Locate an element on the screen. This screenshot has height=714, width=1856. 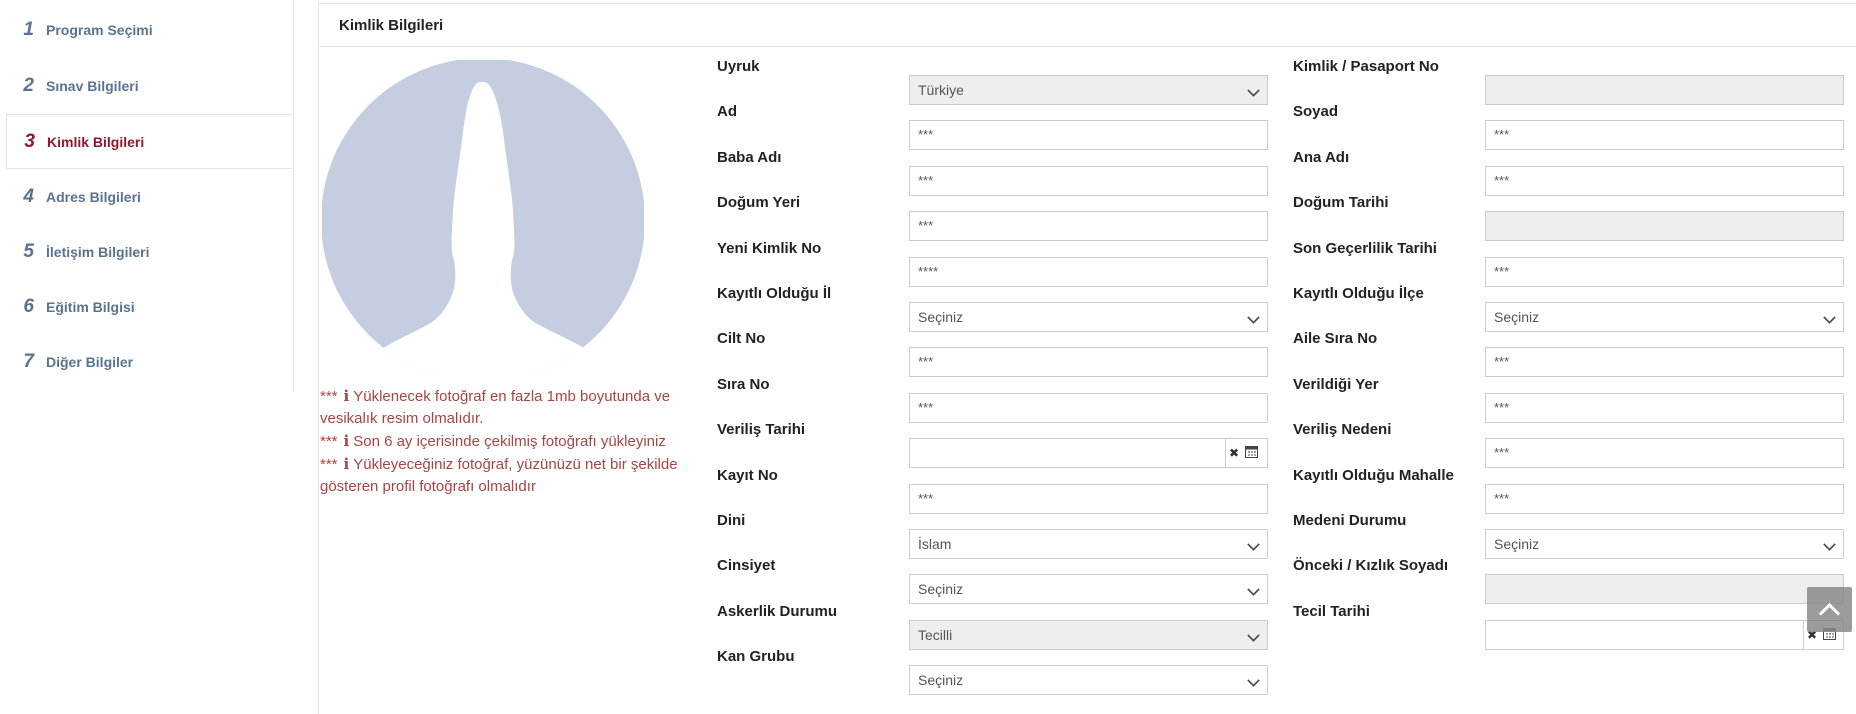
tecil-tarihi-date-input is located at coordinates (1644, 635).